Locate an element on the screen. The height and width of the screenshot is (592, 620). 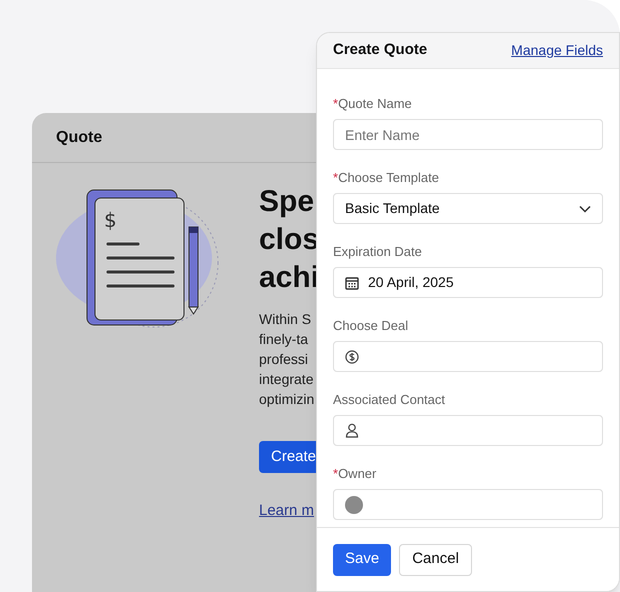
person-icon is located at coordinates (352, 430).